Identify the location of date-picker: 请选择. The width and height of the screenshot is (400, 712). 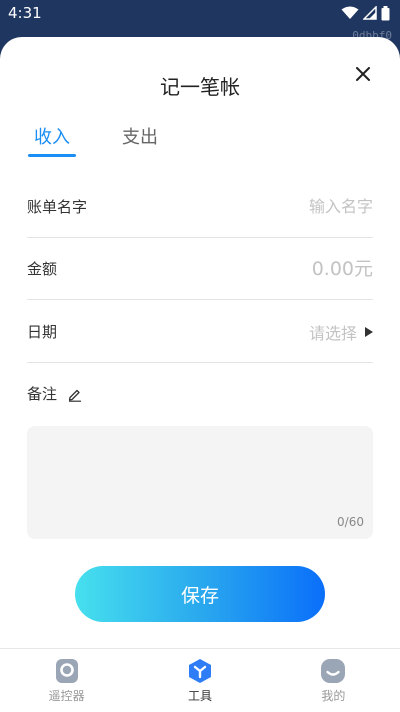
(341, 332).